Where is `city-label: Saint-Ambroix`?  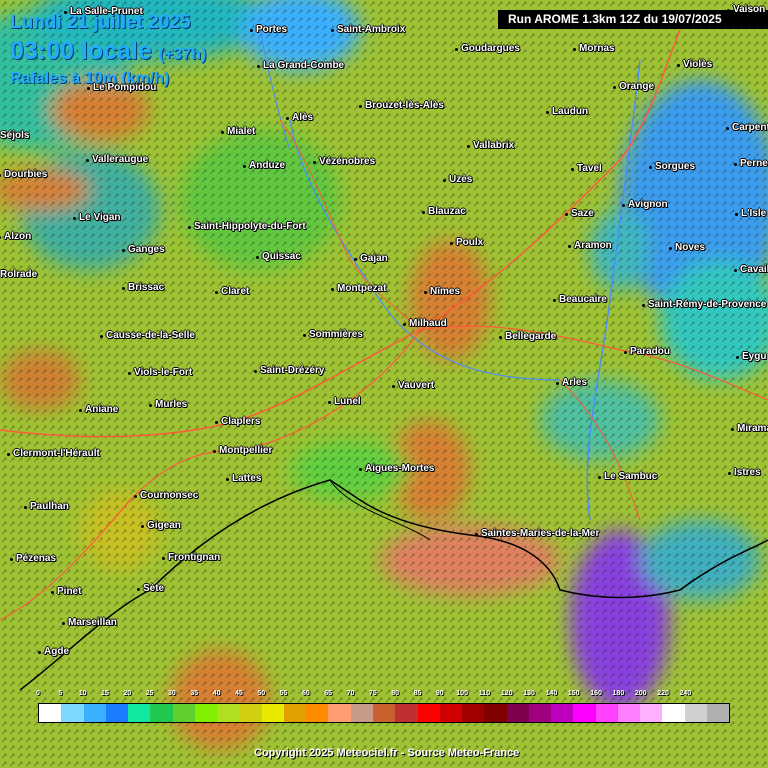 city-label: Saint-Ambroix is located at coordinates (368, 29).